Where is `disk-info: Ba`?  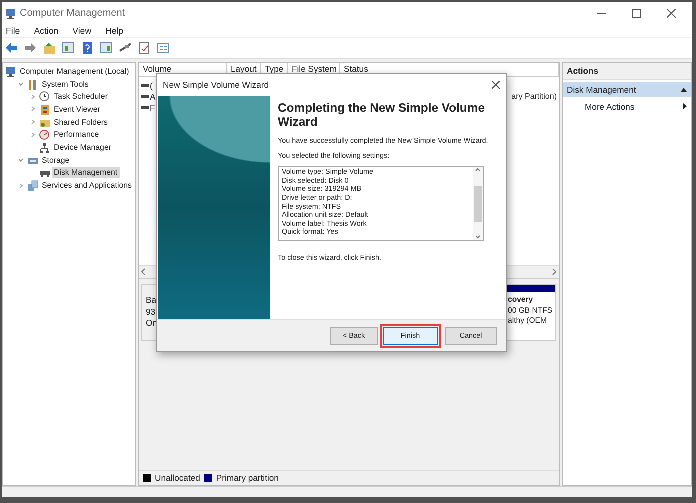 disk-info: Ba is located at coordinates (152, 300).